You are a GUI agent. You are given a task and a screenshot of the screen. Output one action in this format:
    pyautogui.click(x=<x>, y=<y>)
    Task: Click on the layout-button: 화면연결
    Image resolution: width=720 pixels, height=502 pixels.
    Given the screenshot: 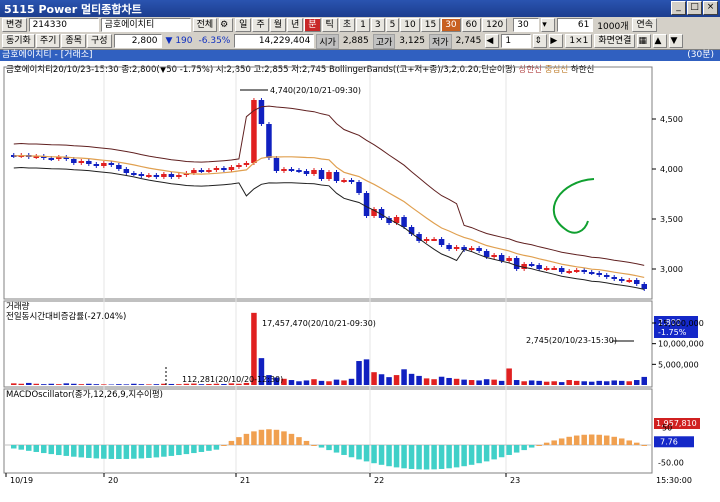 What is the action you would take?
    pyautogui.click(x=615, y=41)
    